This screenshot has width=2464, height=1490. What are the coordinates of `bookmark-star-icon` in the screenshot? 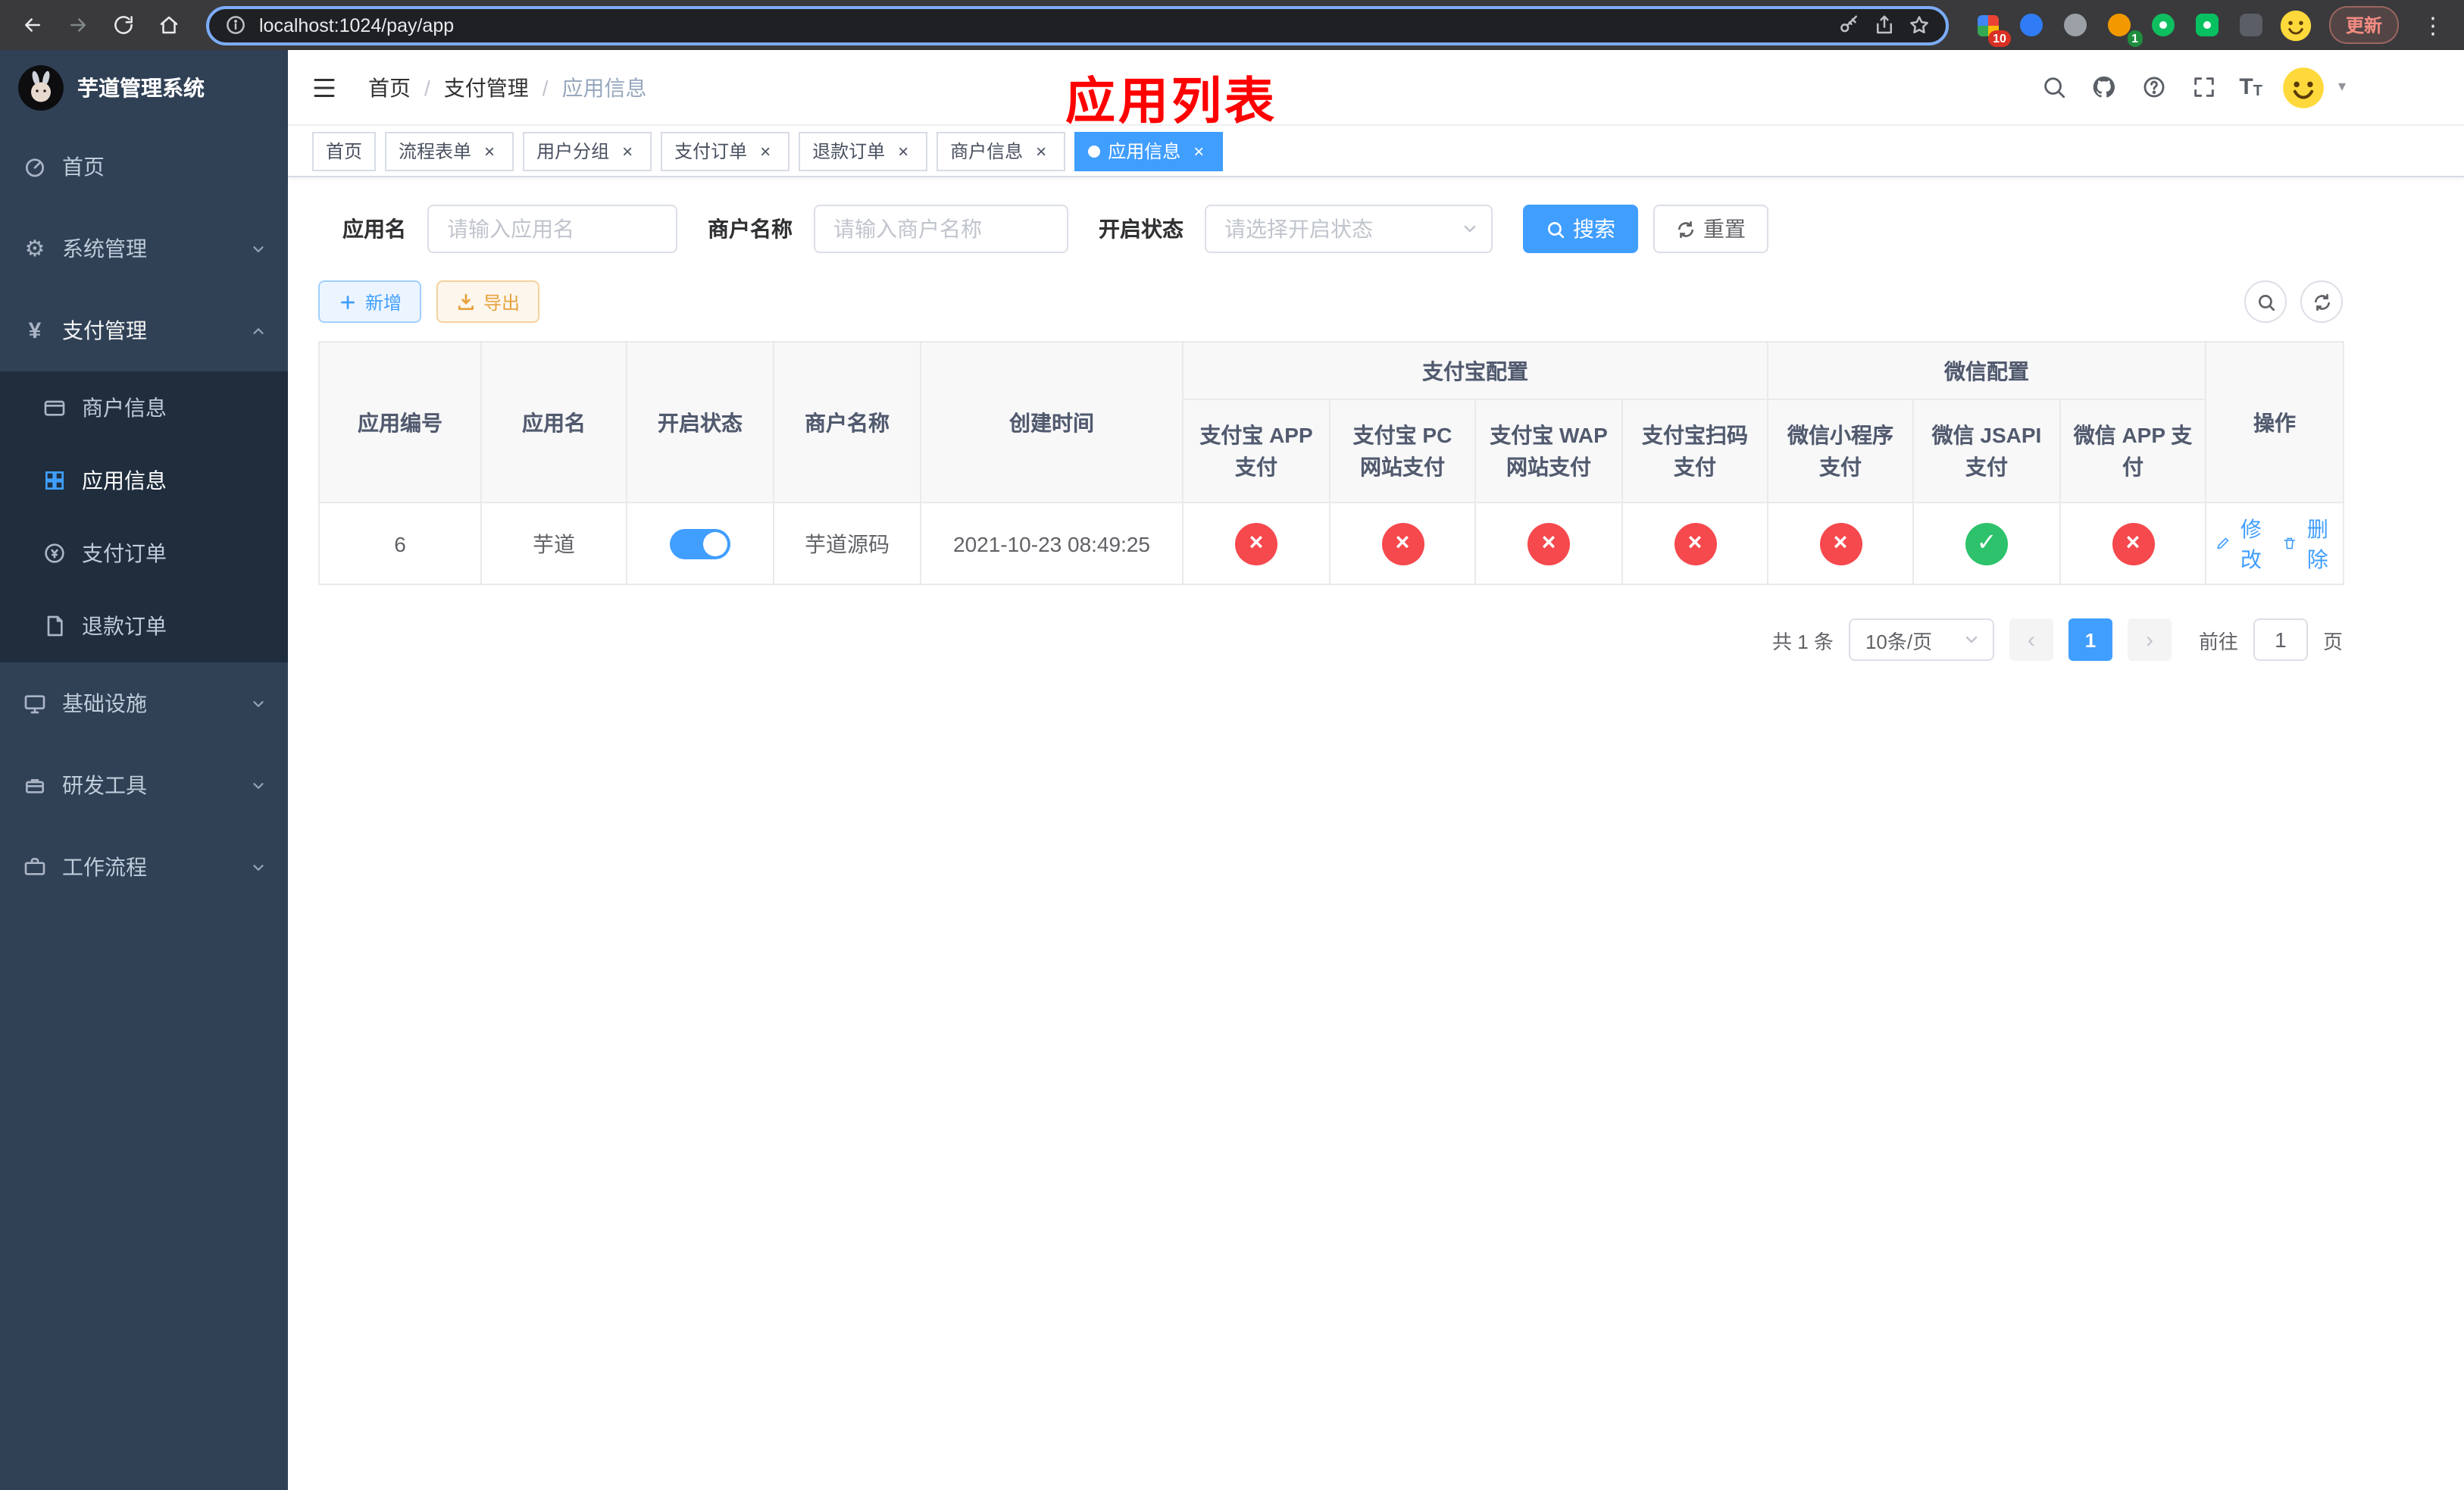 It's located at (1919, 25).